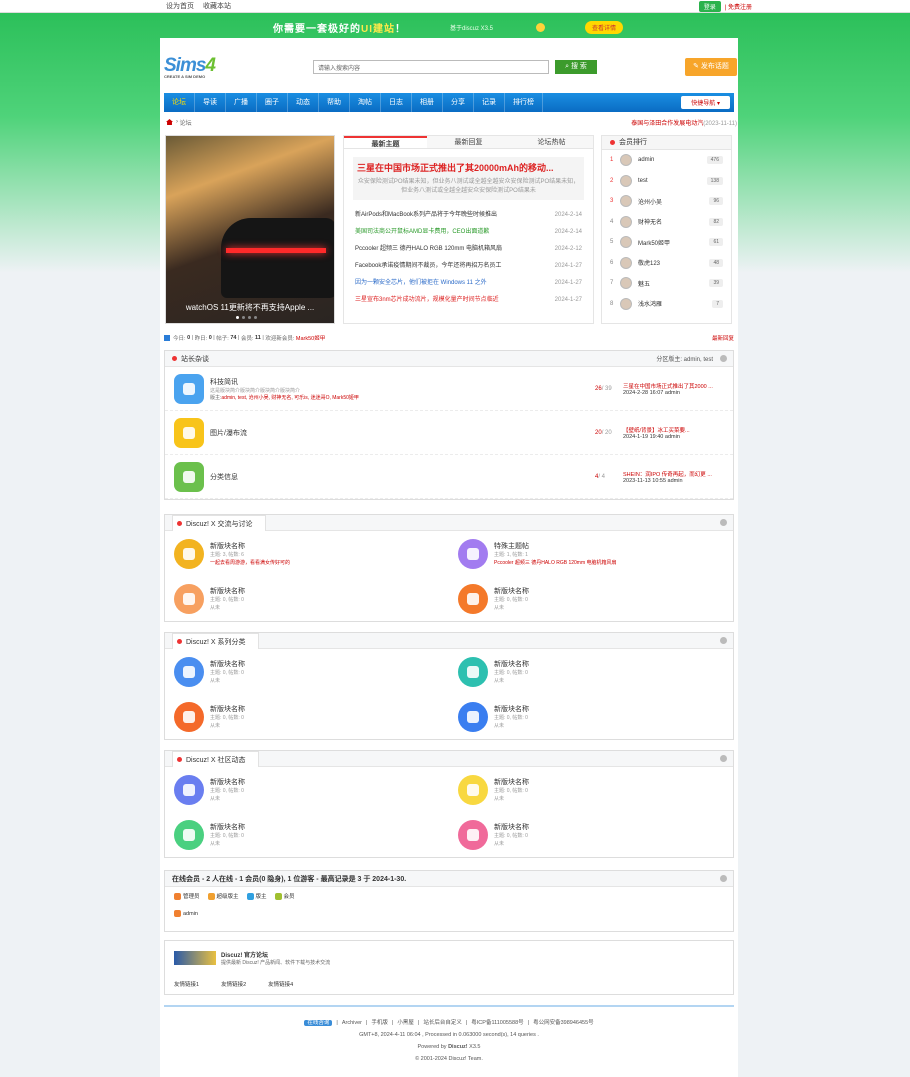  I want to click on nav-item: 动态, so click(303, 102).